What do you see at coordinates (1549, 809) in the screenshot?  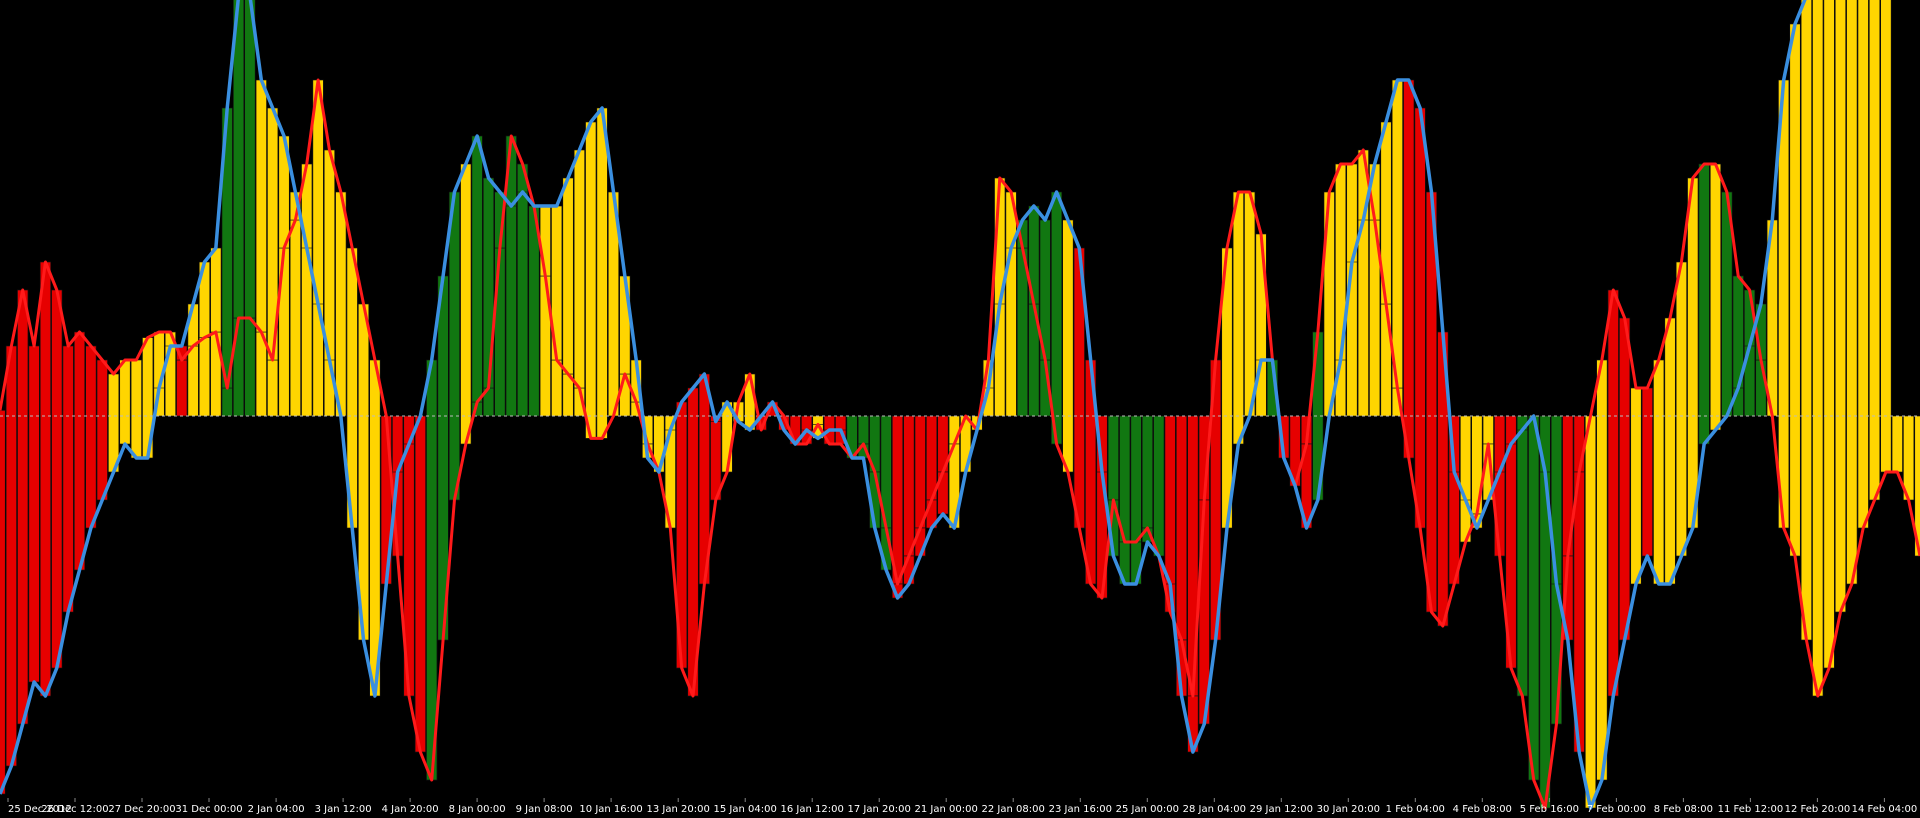 I see `x-tick-label: 5 Feb 16:00` at bounding box center [1549, 809].